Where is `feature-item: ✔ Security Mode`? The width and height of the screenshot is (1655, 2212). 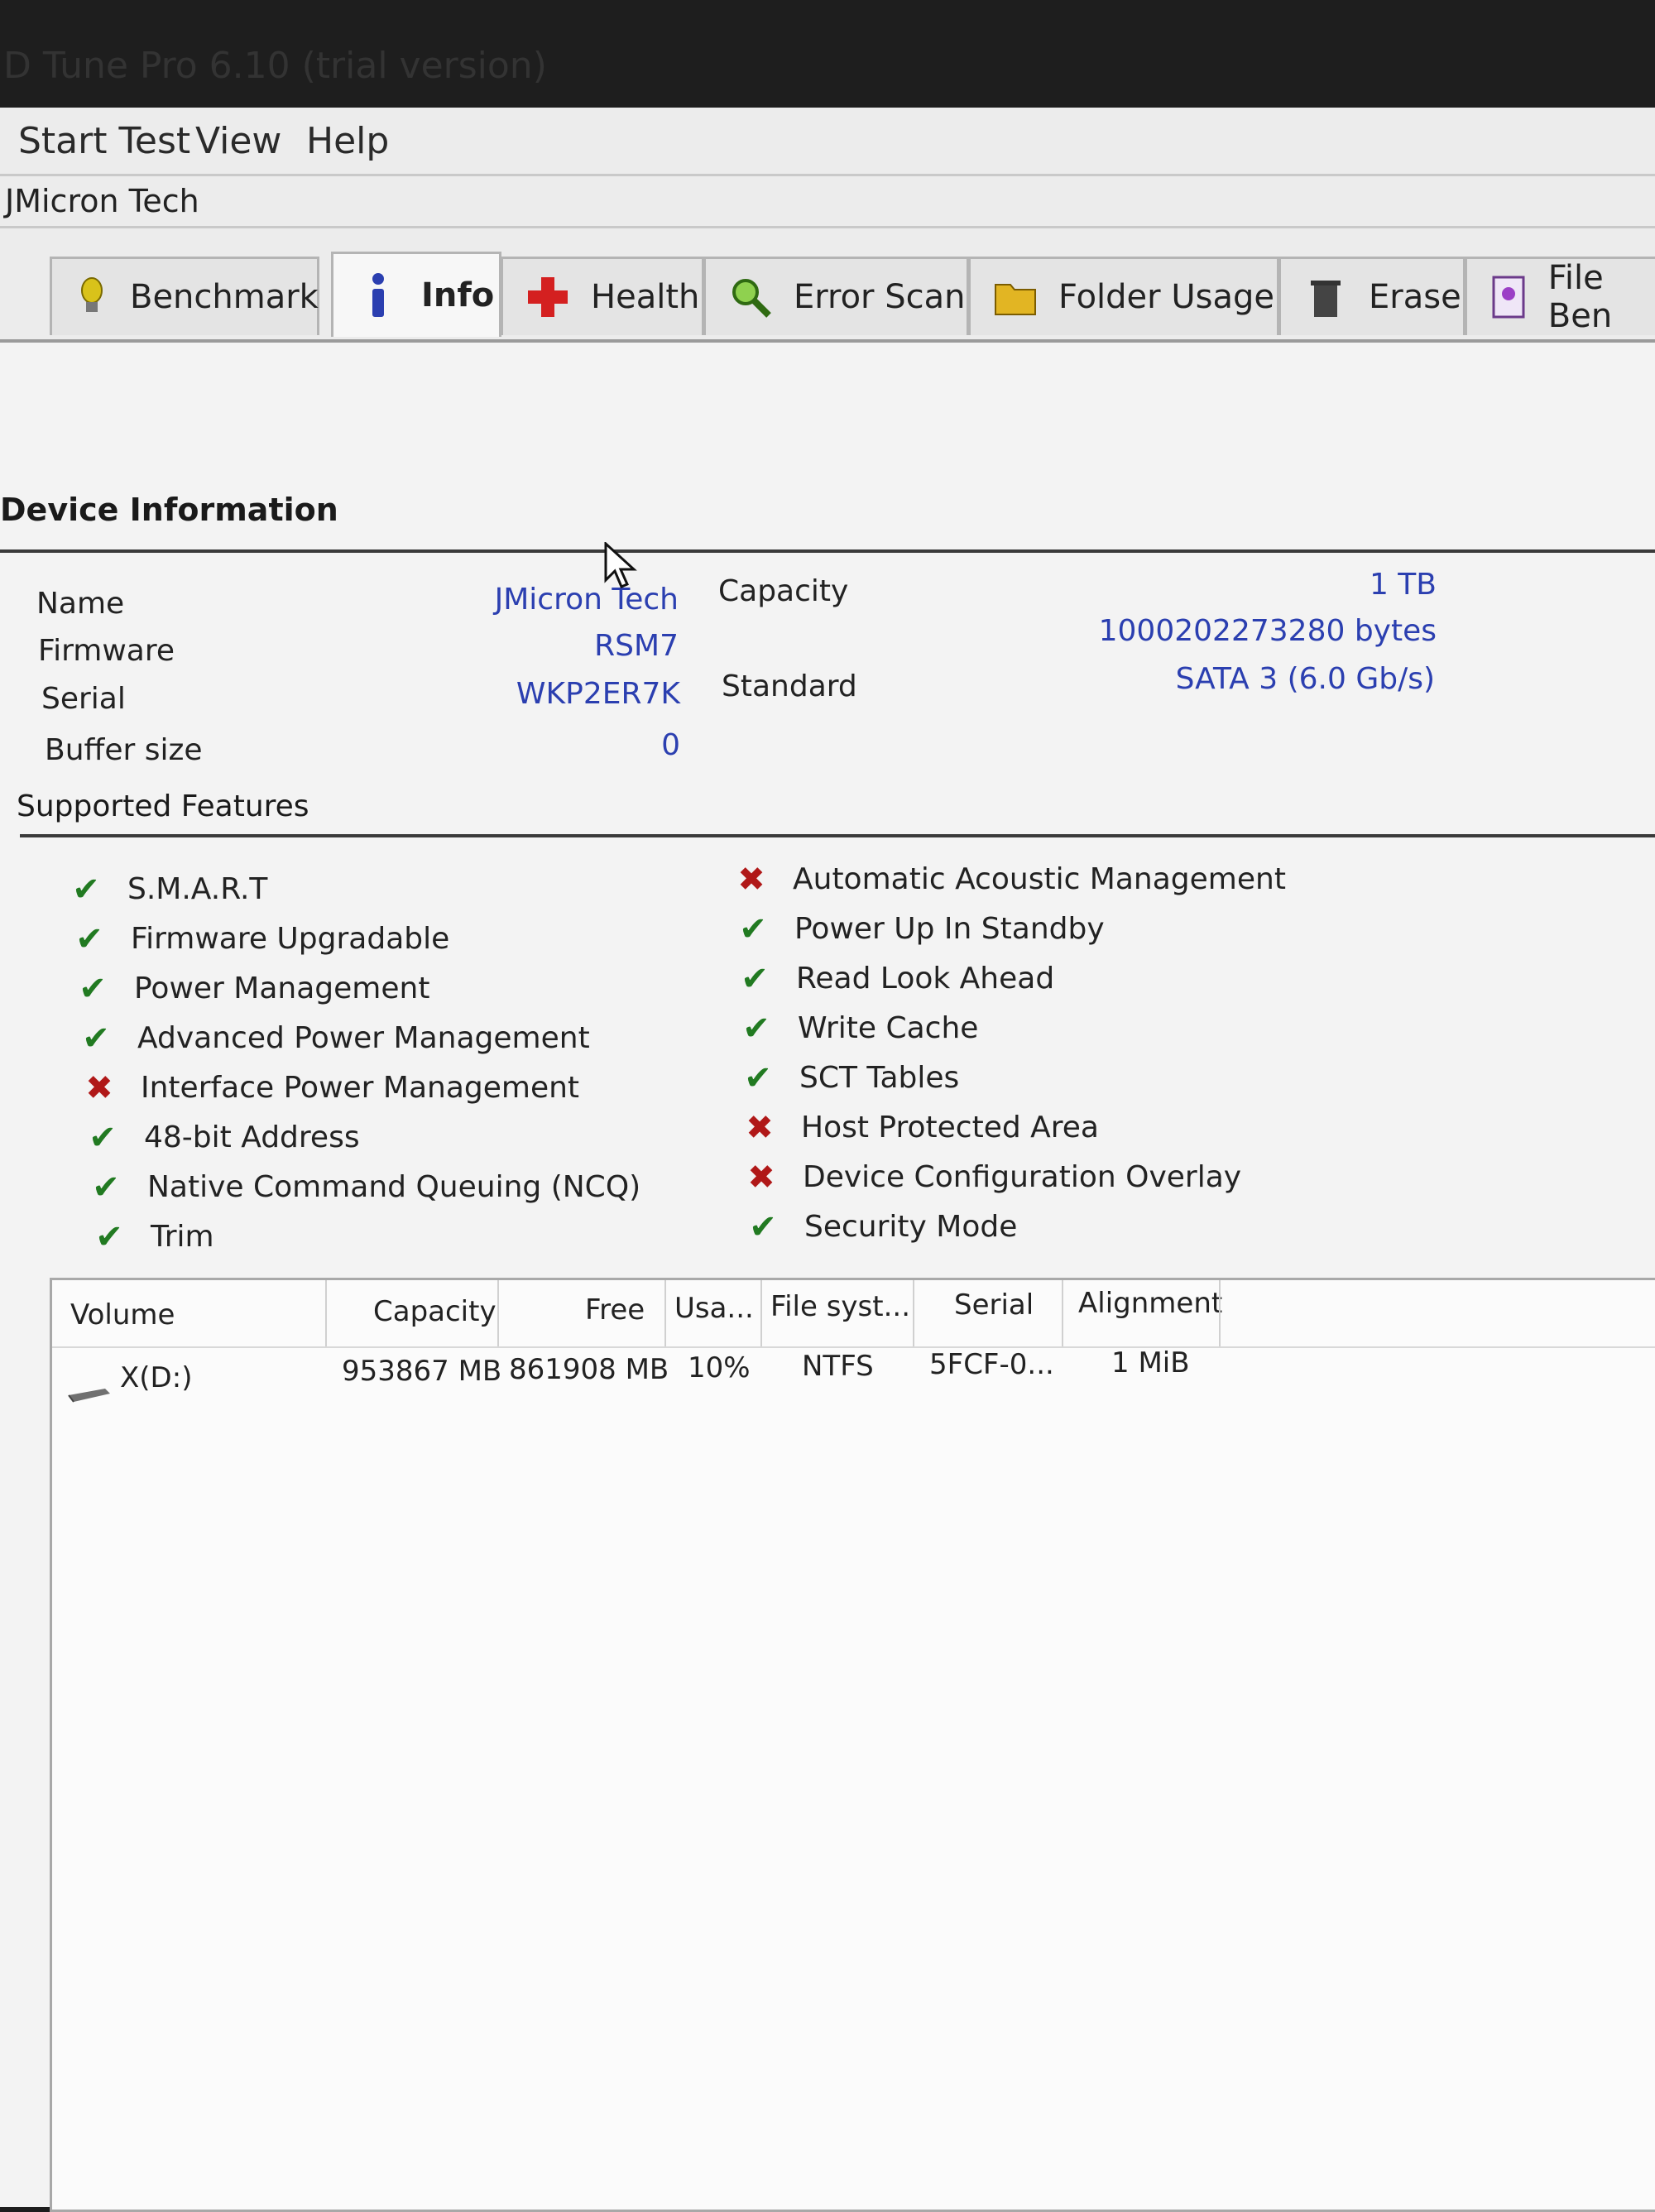 feature-item: ✔ Security Mode is located at coordinates (881, 1227).